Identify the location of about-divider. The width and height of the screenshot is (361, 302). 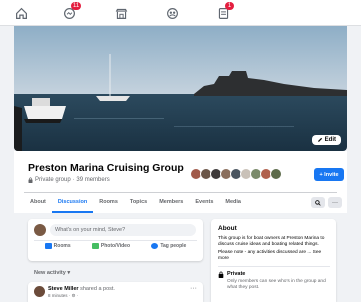
(274, 266).